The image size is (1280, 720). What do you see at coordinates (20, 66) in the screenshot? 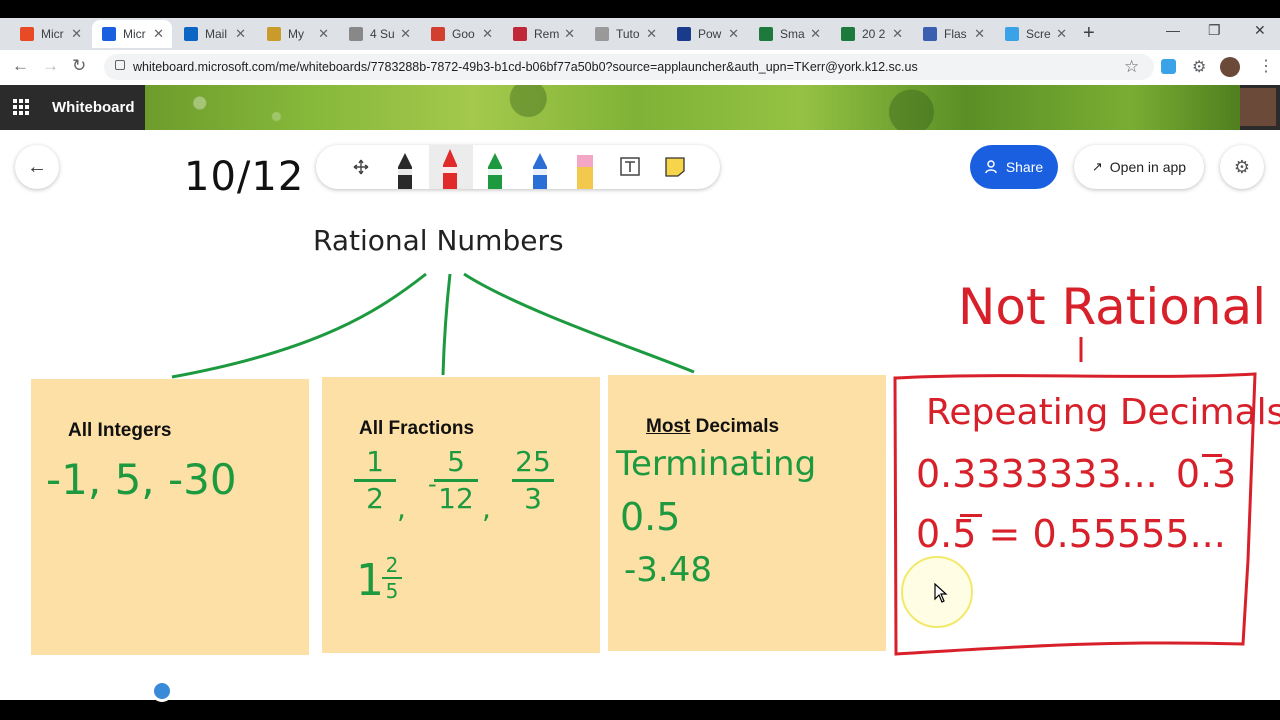
I see `back-arrow-icon: ←` at bounding box center [20, 66].